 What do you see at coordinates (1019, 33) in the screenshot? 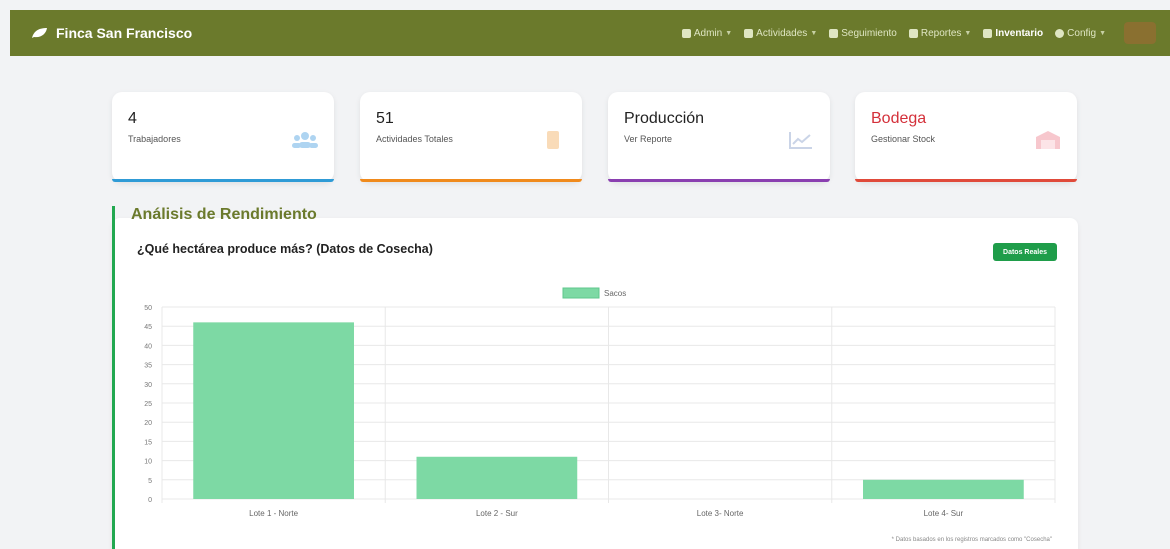
I see `nav-inventario-label: Inventario` at bounding box center [1019, 33].